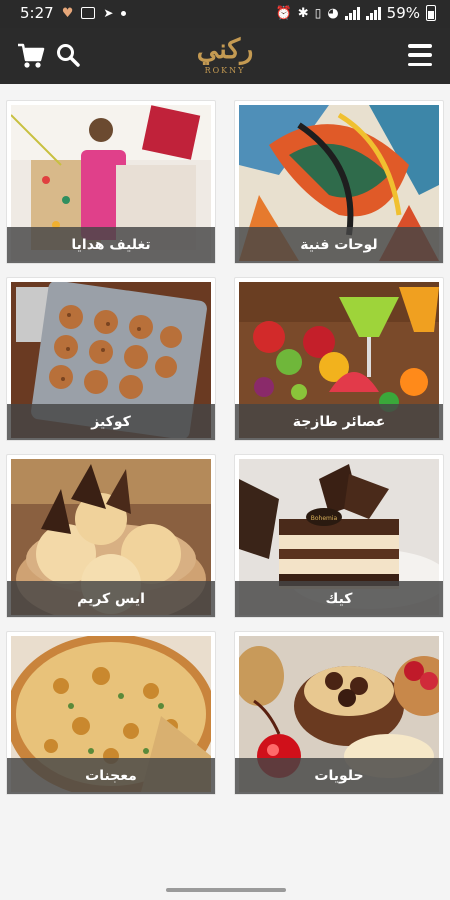 This screenshot has height=900, width=450. I want to click on category-card-gift-wrapping: تغليف هدايا, so click(111, 182).